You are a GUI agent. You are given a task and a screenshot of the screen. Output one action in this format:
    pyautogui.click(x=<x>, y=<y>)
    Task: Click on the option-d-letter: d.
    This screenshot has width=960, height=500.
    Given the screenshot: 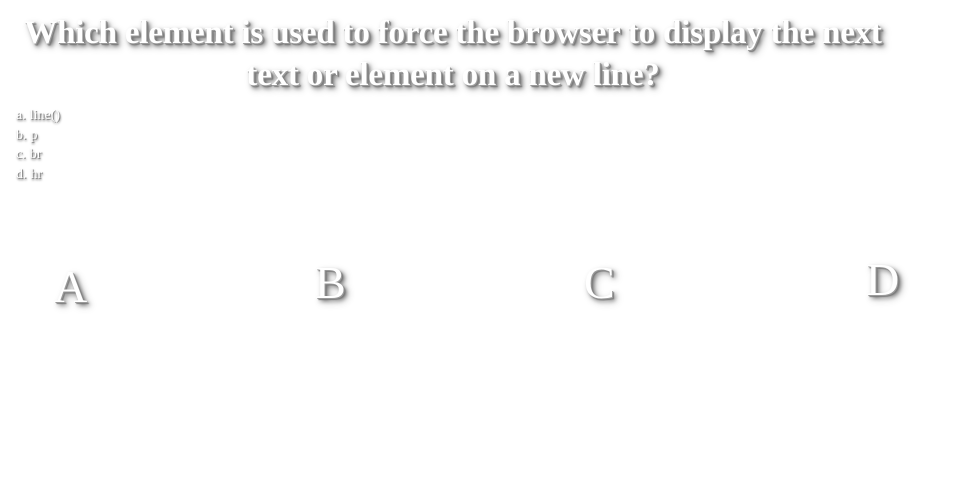 What is the action you would take?
    pyautogui.click(x=21, y=174)
    